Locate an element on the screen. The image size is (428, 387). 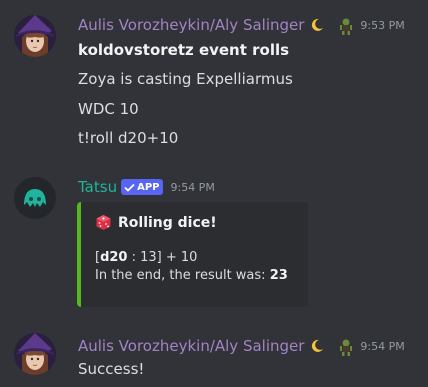
embed-title: Rolling dice! is located at coordinates (156, 222).